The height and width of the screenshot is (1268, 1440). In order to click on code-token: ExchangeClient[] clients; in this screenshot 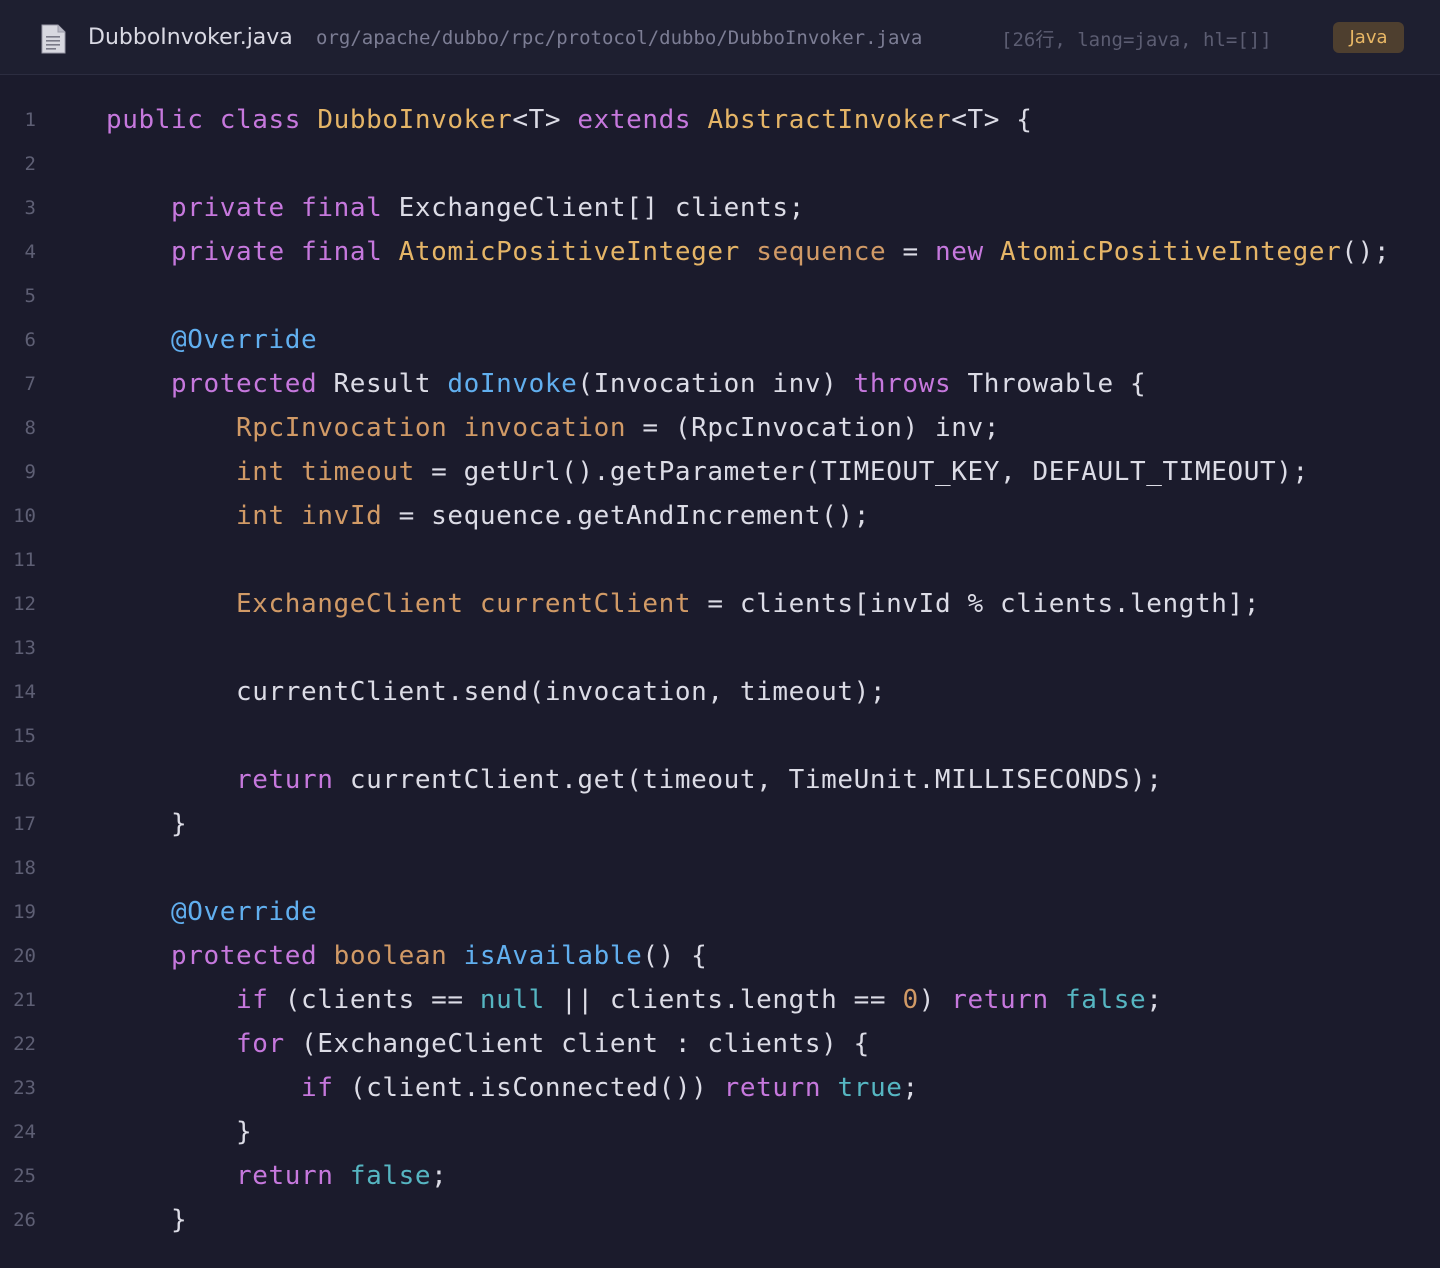, I will do `click(593, 208)`.